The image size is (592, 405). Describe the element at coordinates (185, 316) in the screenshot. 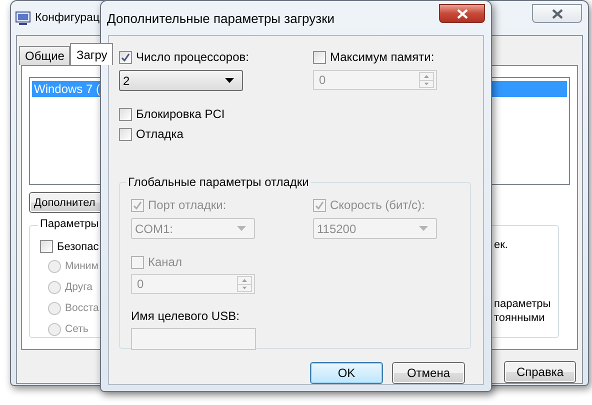

I see `field-label: Имя целевого USB:` at that location.